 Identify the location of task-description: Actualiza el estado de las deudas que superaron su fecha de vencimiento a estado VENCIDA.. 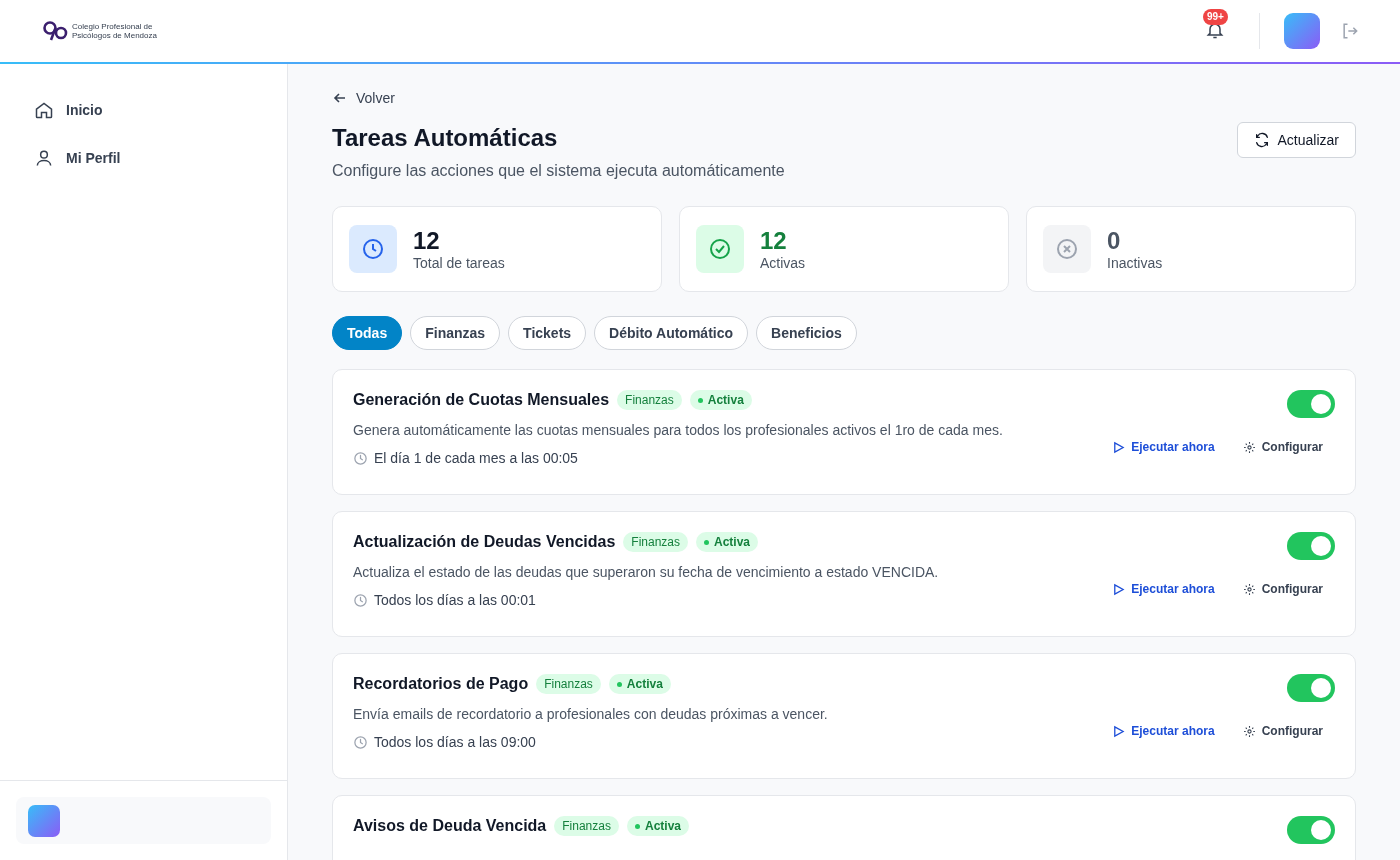
(646, 572).